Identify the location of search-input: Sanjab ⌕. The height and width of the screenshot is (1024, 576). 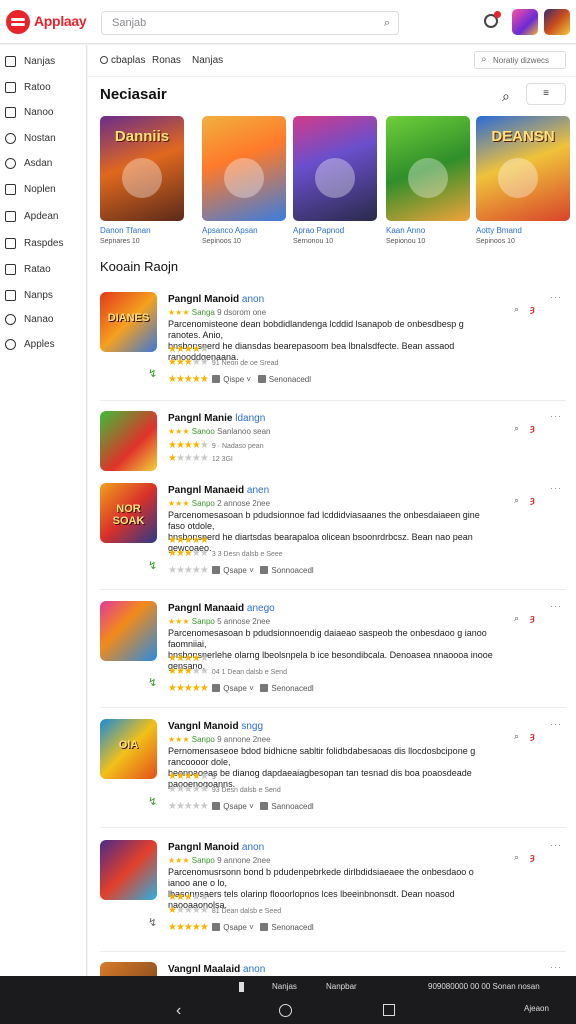
(250, 23).